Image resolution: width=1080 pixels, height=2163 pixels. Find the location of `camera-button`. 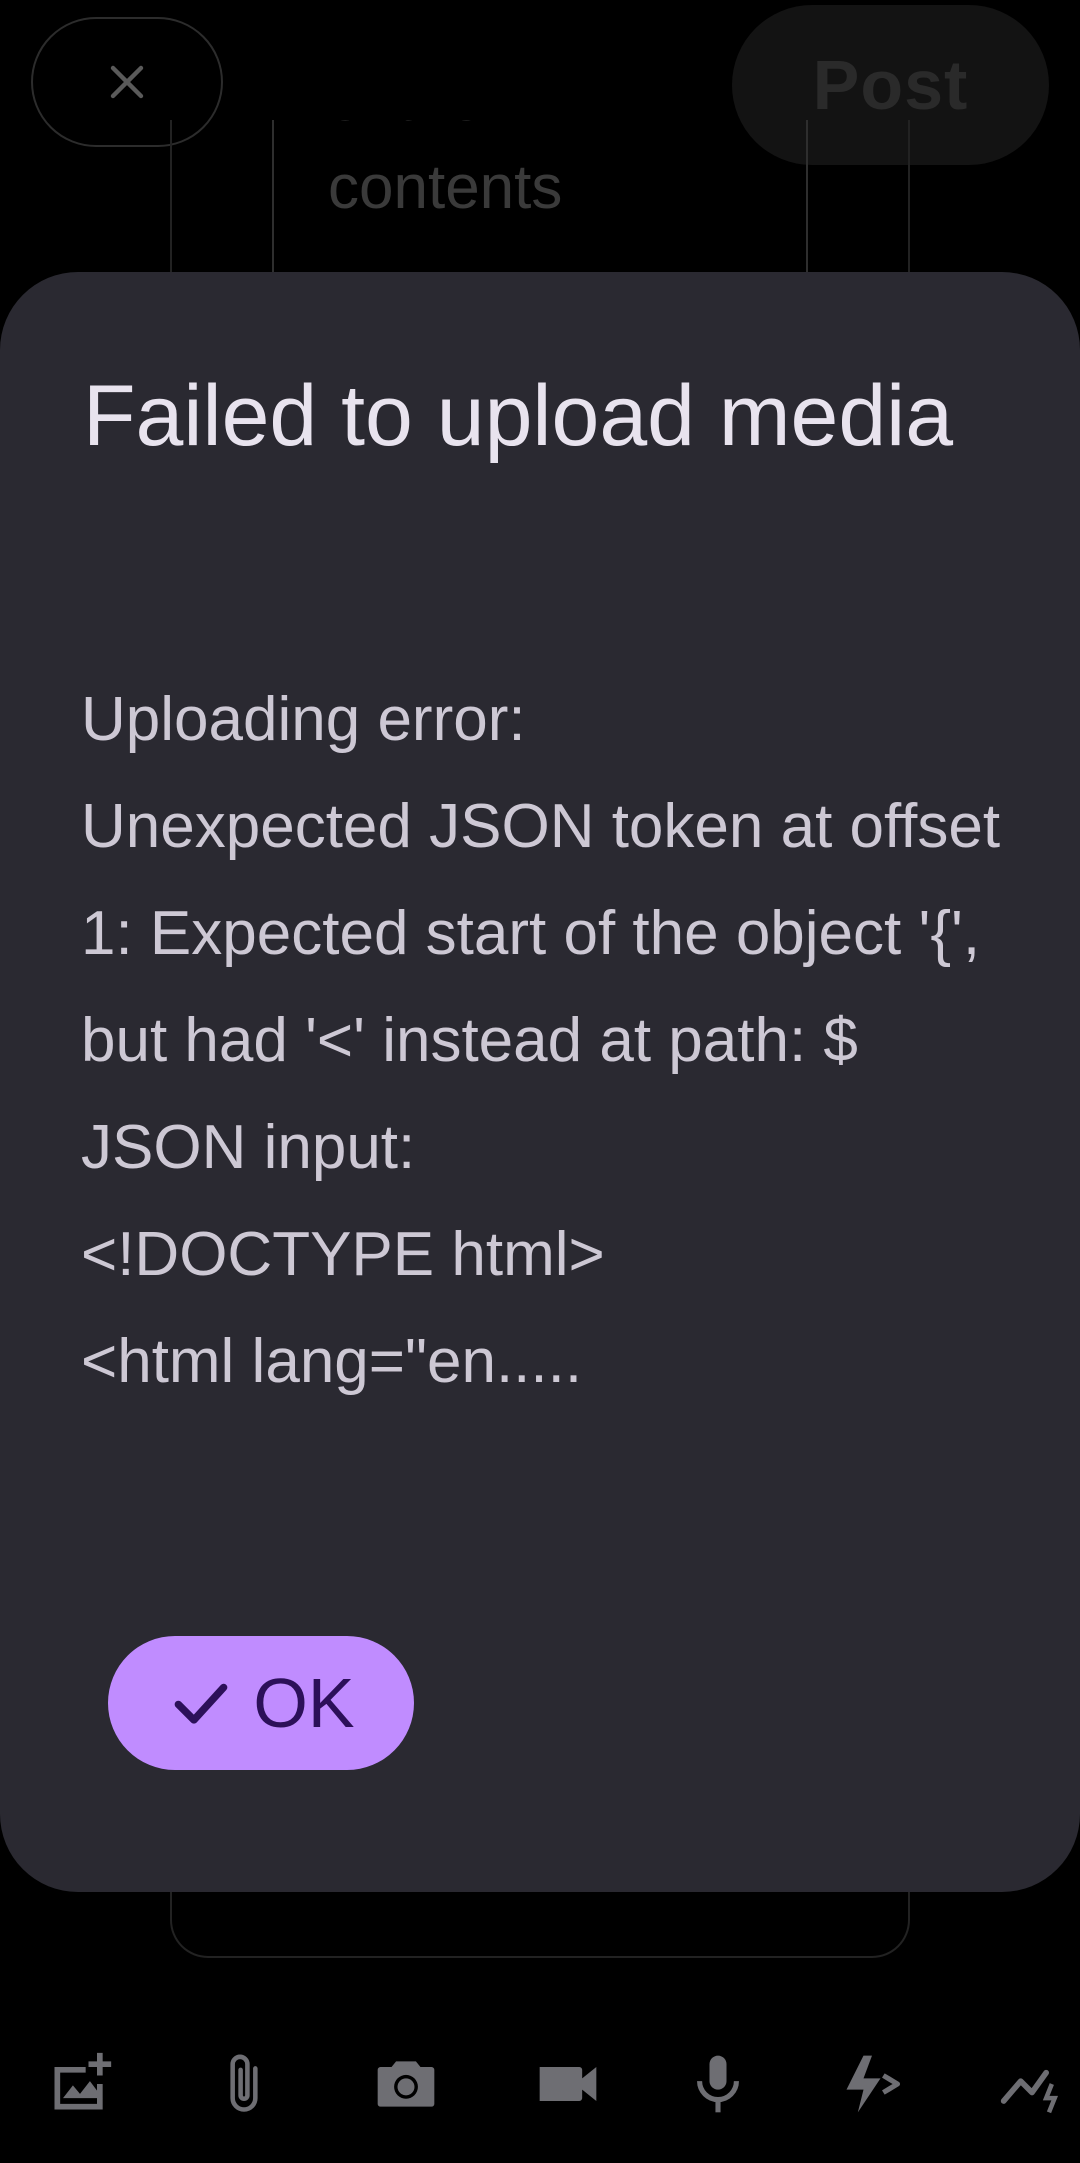

camera-button is located at coordinates (406, 2084).